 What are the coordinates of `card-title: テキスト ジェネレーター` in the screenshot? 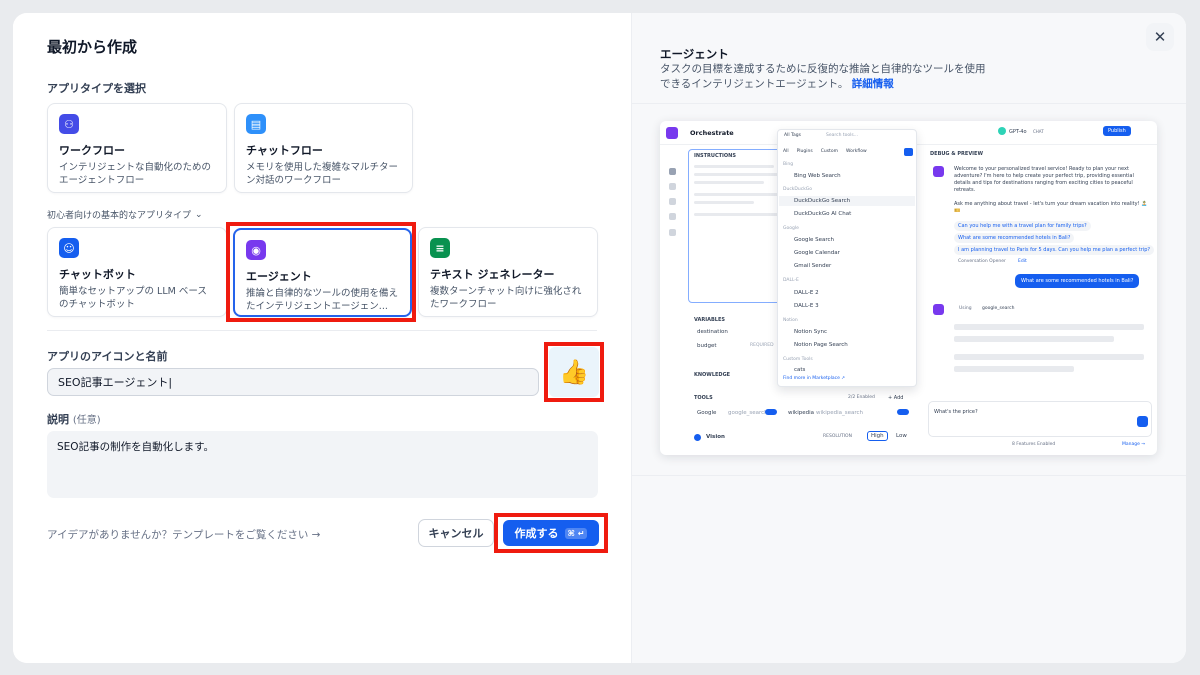 It's located at (492, 274).